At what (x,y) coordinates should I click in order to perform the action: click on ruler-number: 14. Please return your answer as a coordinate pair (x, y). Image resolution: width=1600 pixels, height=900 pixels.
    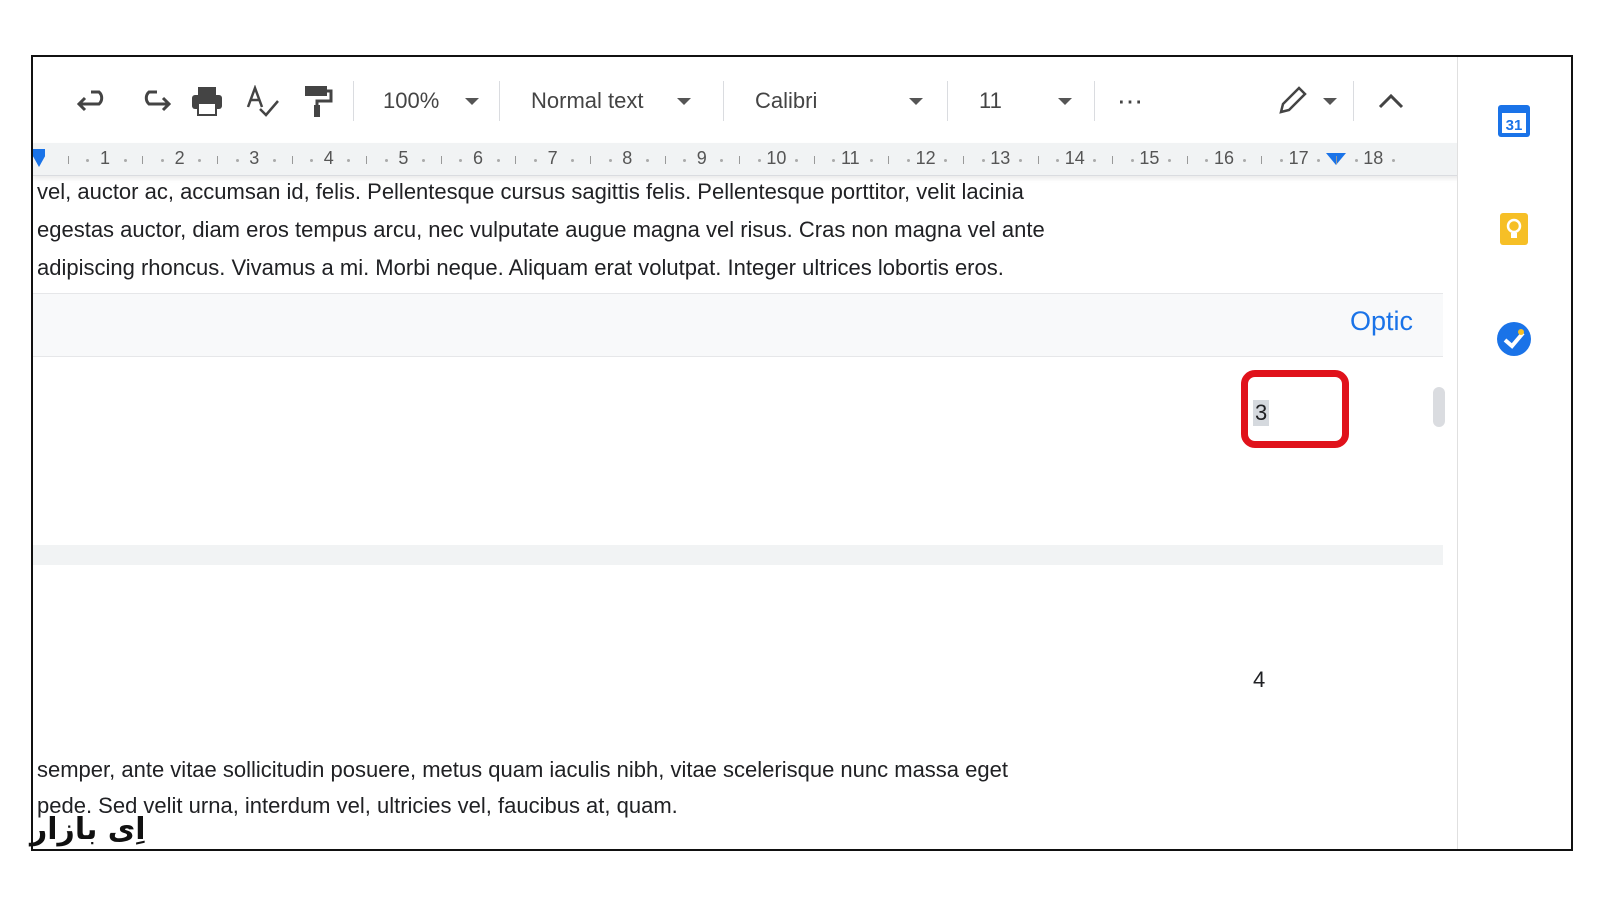
    Looking at the image, I should click on (1074, 158).